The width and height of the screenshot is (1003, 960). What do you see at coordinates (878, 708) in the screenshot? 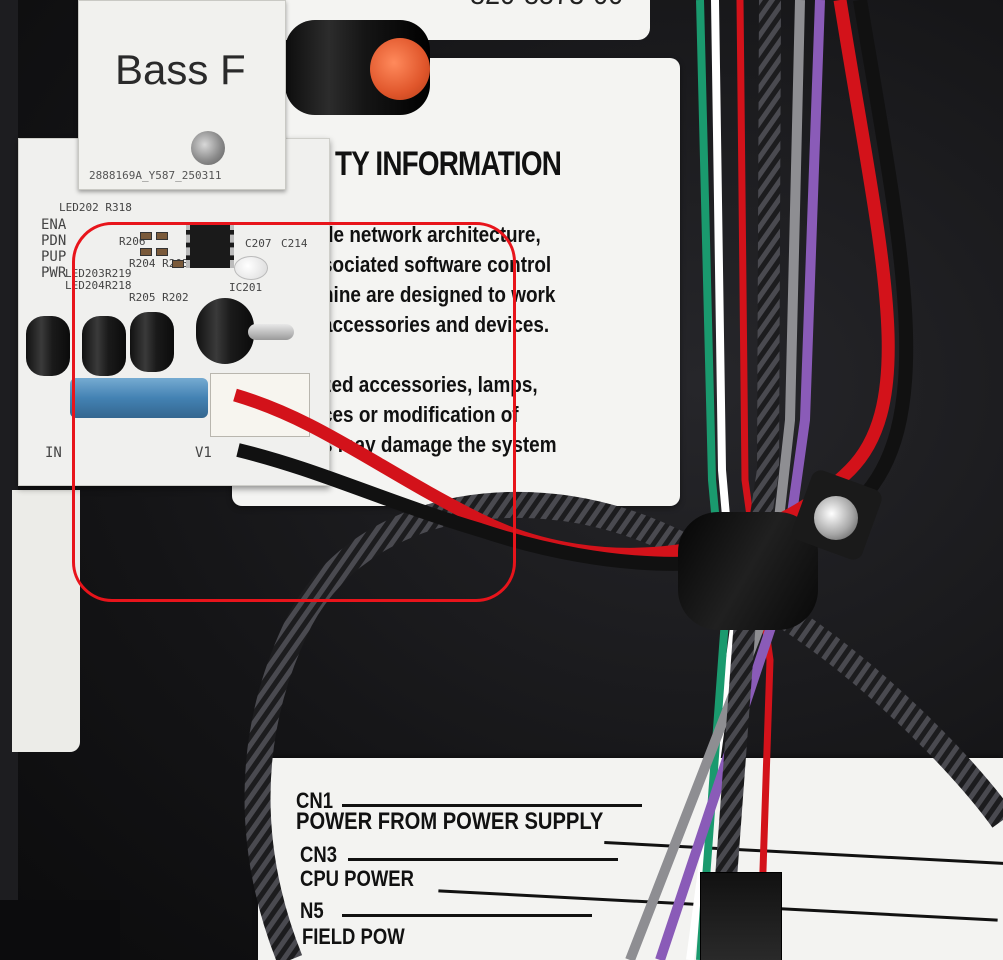
I see `braided-cable-right` at bounding box center [878, 708].